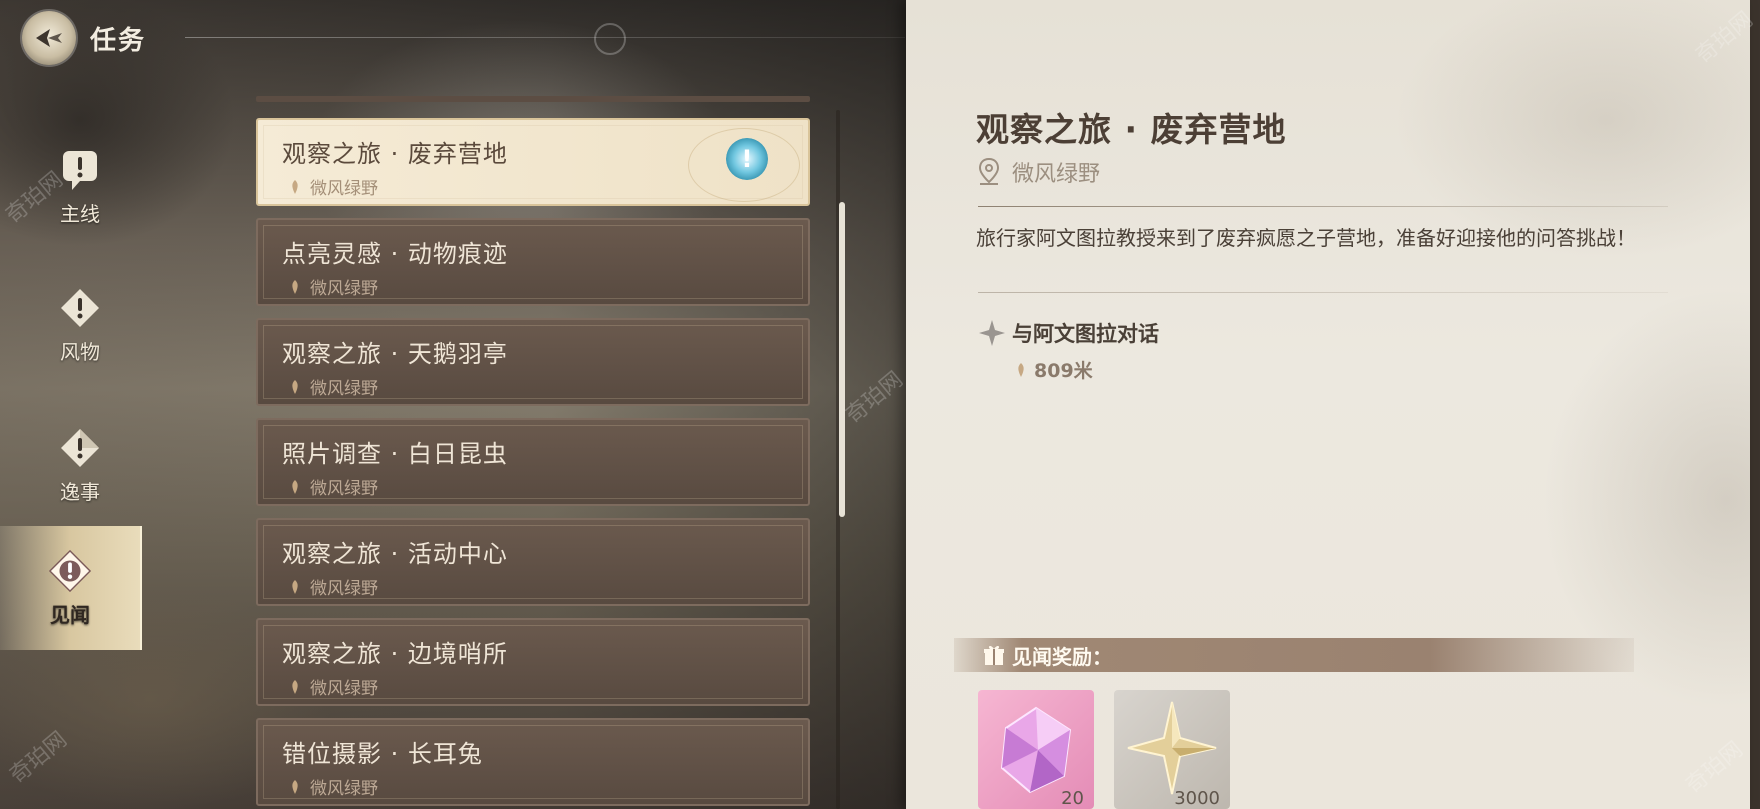 The image size is (1760, 809). What do you see at coordinates (70, 571) in the screenshot?
I see `sightseeing-icon` at bounding box center [70, 571].